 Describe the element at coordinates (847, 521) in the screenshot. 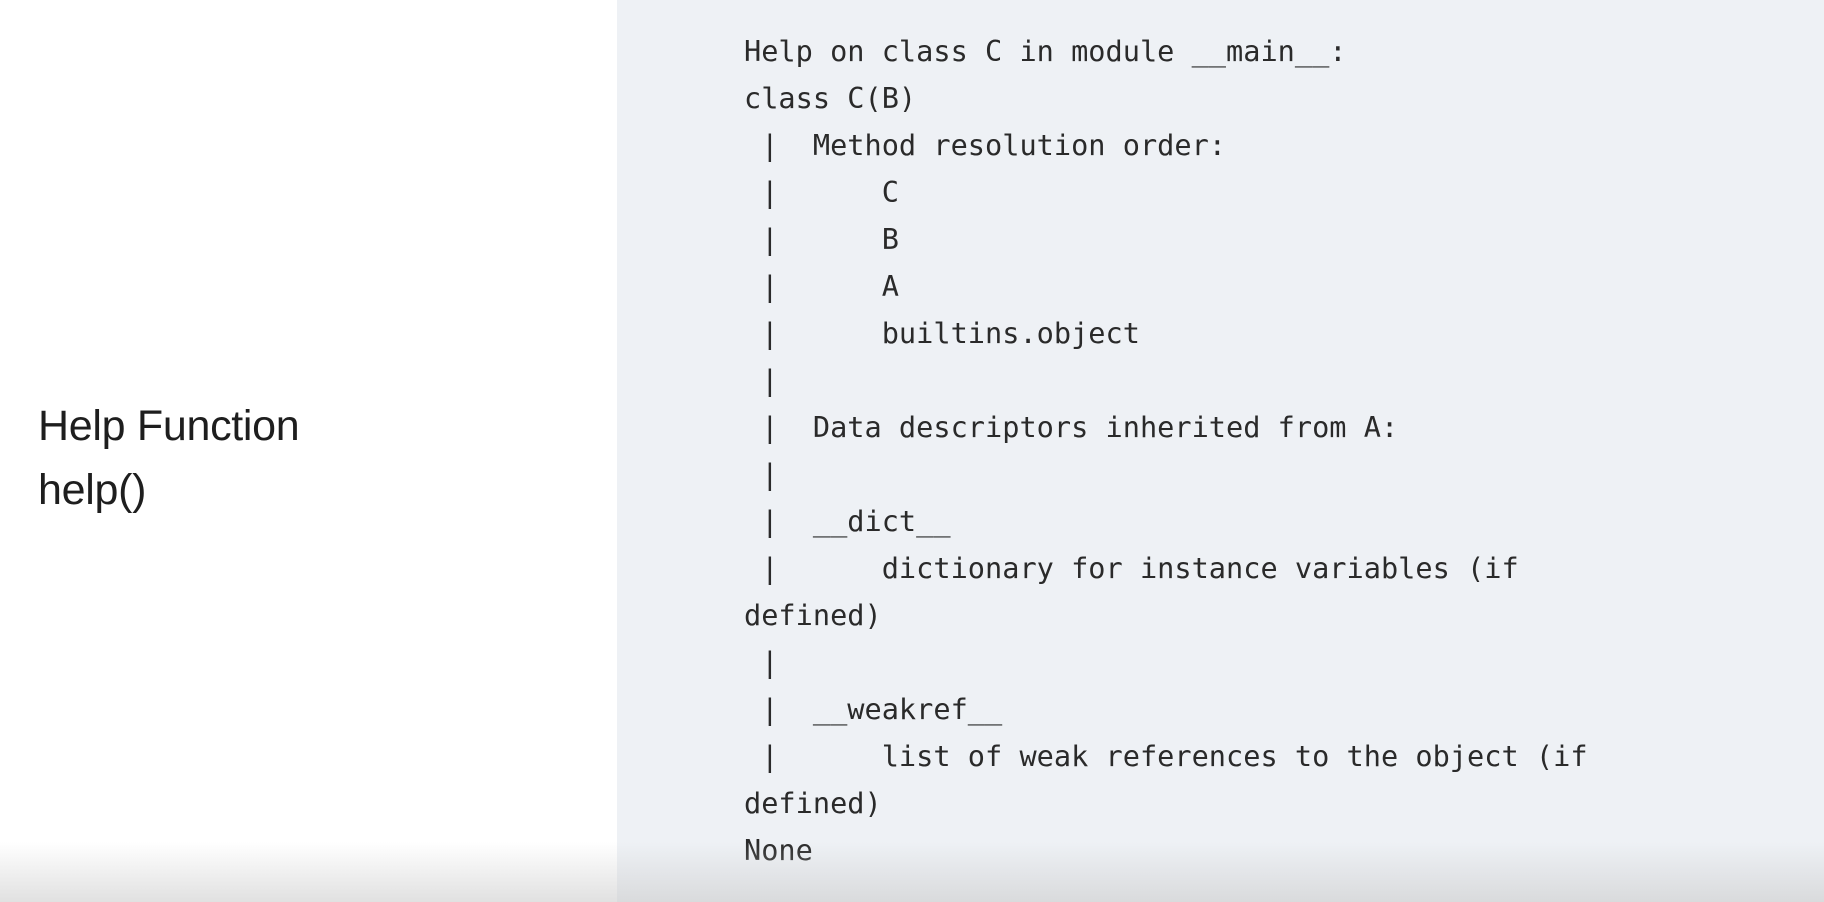

I see `code-line: | __dict__` at that location.